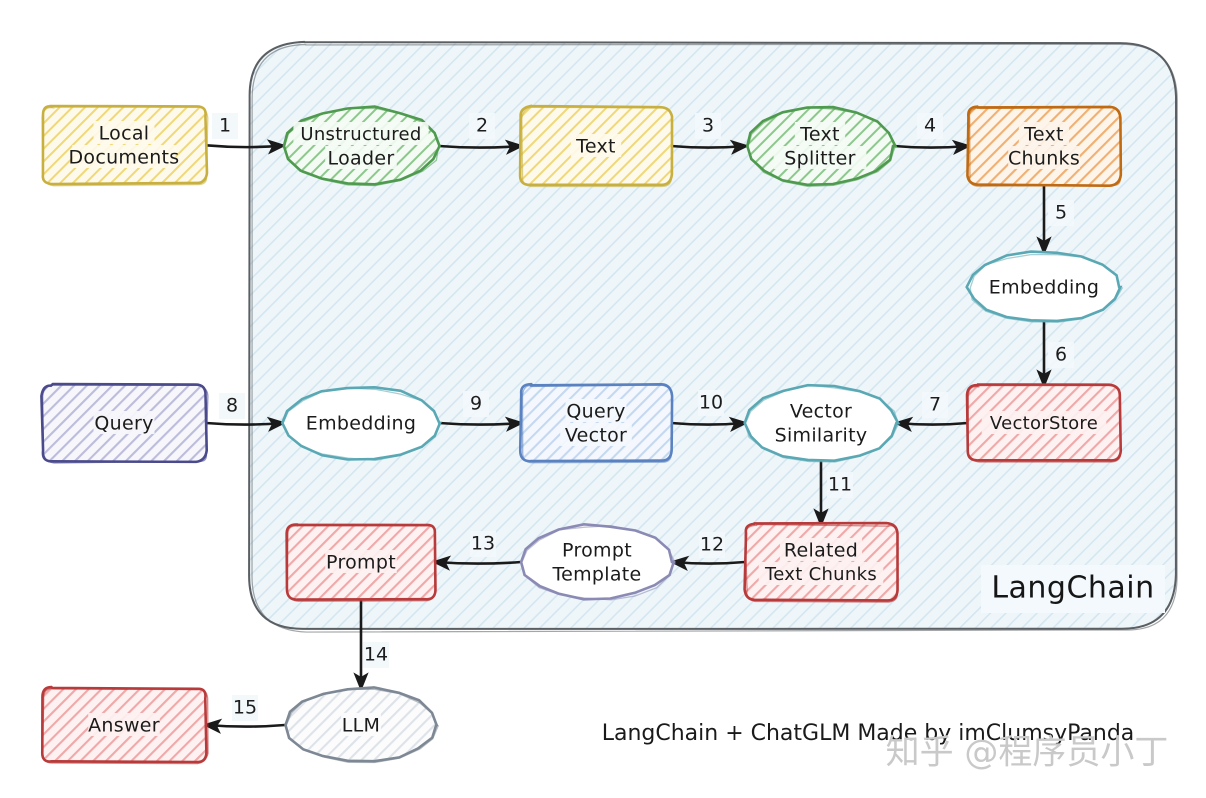  I want to click on node-label: VectorStore, so click(1044, 423).